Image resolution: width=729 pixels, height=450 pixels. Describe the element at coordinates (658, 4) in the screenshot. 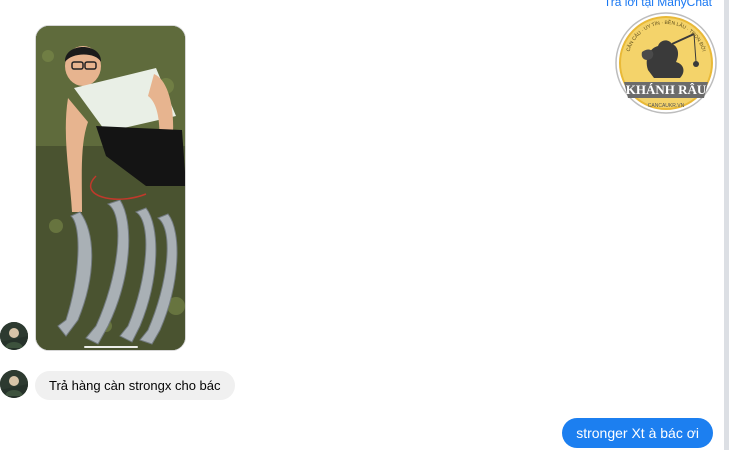

I see `reply-in-manychat-link: Trả lời tại ManyChat` at that location.